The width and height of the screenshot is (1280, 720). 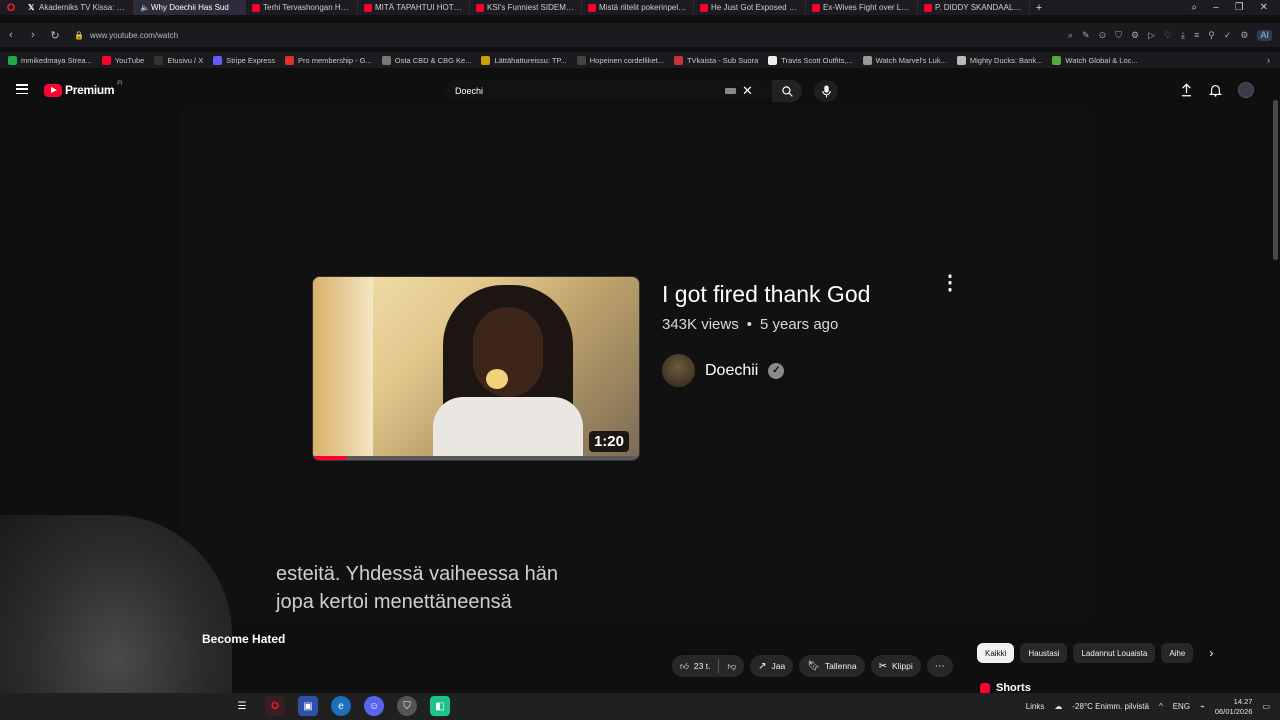 I want to click on more-actions-button: ⋯, so click(x=939, y=666).